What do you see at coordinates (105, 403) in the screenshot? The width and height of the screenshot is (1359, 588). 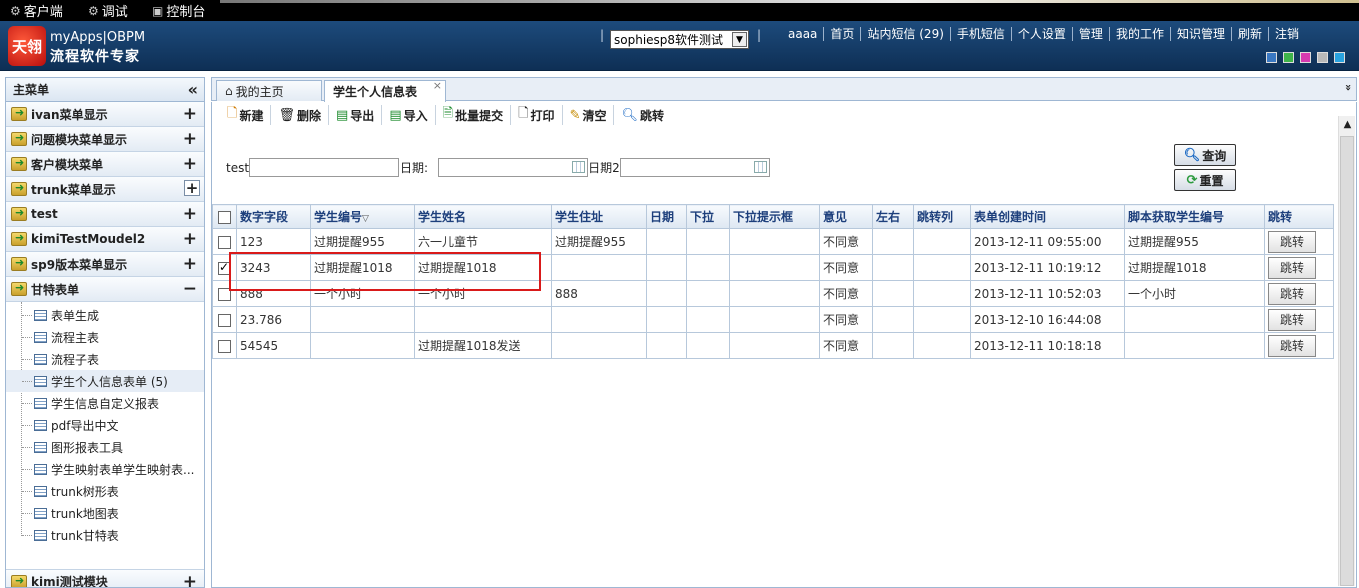 I see `sidebar-item-student-report: 学生信息自定义报表` at bounding box center [105, 403].